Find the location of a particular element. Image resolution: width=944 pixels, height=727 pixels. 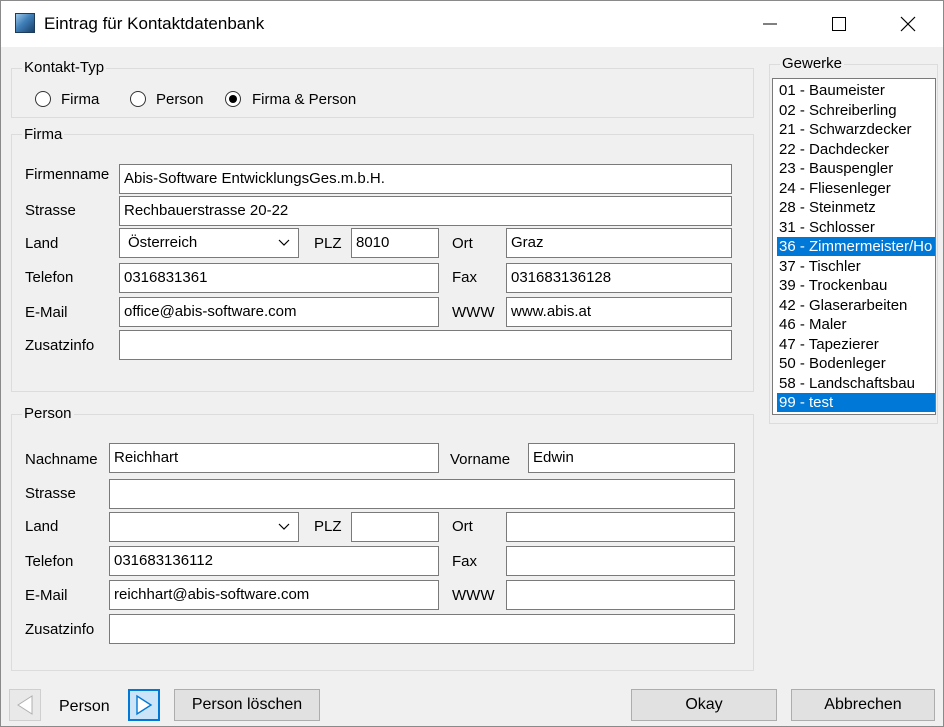

close-icon is located at coordinates (908, 24).